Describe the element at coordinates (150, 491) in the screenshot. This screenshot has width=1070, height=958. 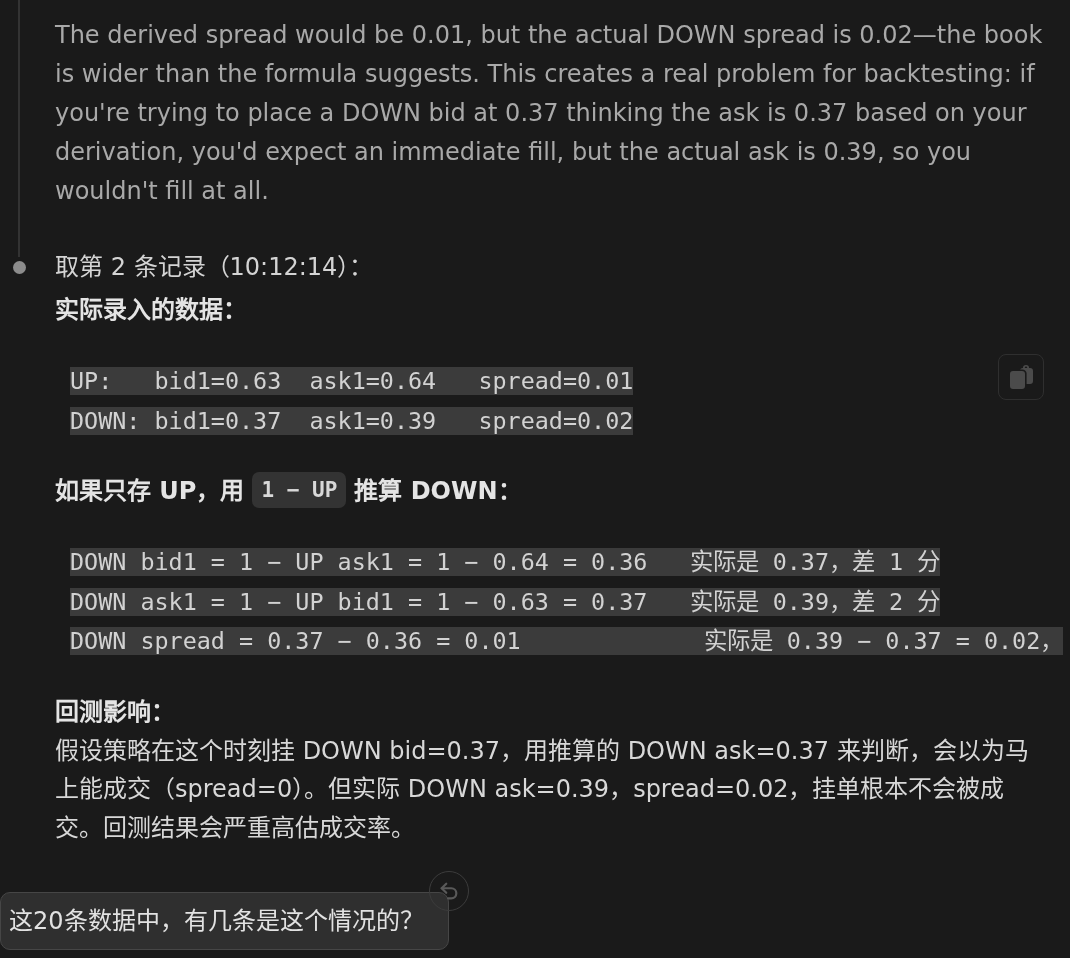
I see `heading-text: 如果只存 UP，用` at that location.